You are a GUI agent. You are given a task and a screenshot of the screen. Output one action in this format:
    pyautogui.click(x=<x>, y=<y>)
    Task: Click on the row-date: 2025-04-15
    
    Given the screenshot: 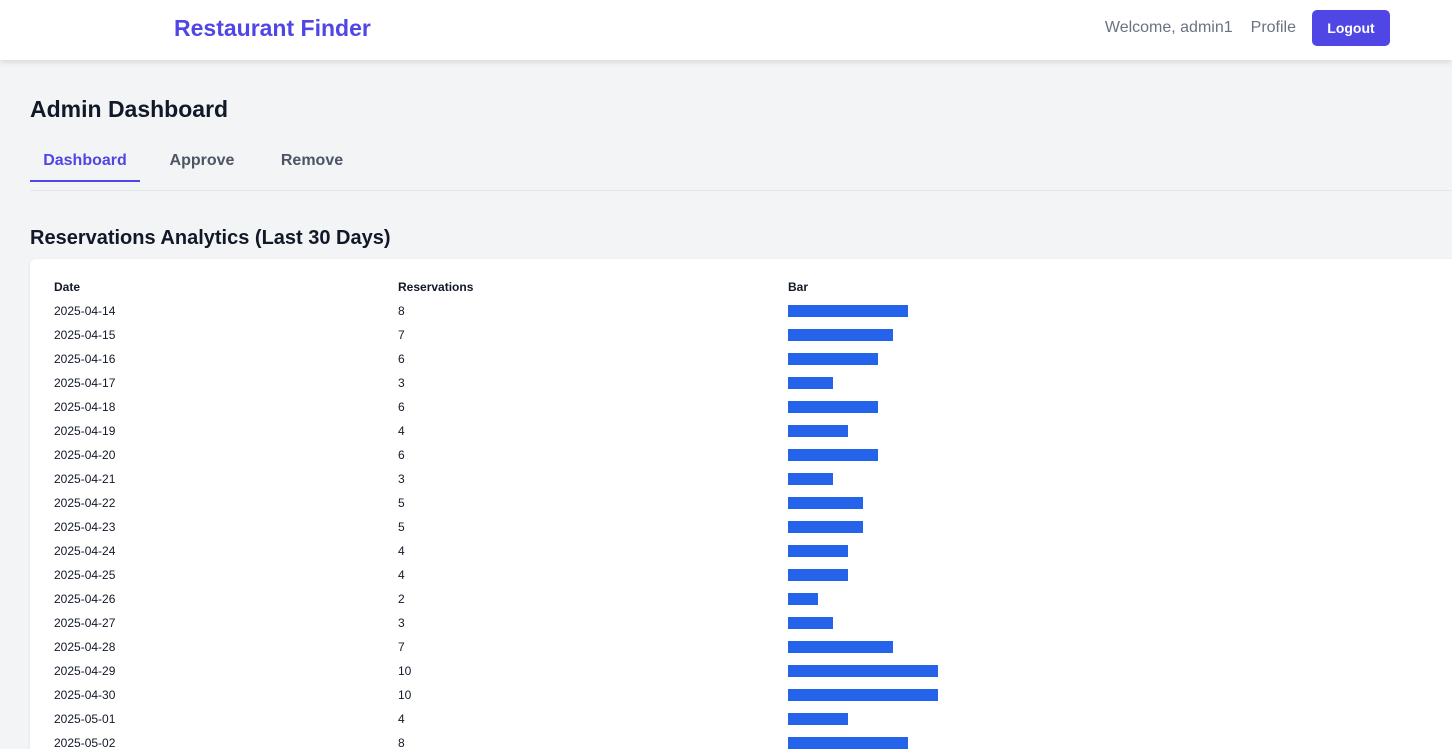 What is the action you would take?
    pyautogui.click(x=85, y=335)
    